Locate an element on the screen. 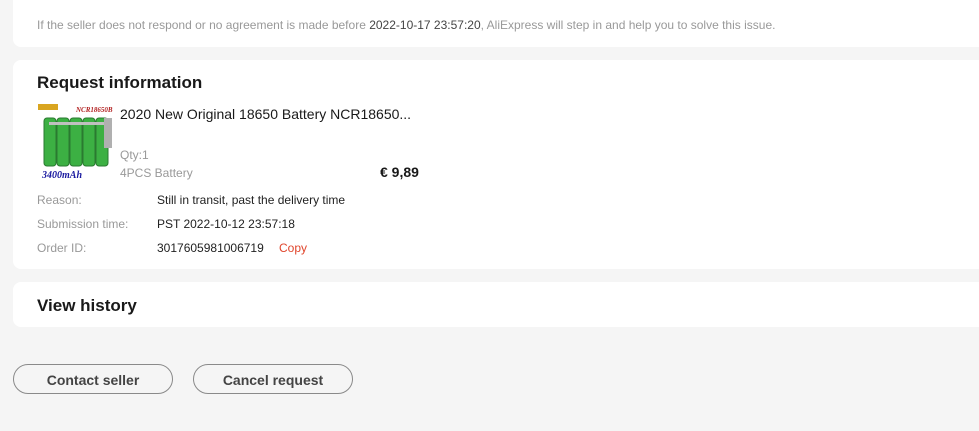 The width and height of the screenshot is (979, 431). notice-deadline: 2022-10-17 23:57:20 is located at coordinates (425, 25).